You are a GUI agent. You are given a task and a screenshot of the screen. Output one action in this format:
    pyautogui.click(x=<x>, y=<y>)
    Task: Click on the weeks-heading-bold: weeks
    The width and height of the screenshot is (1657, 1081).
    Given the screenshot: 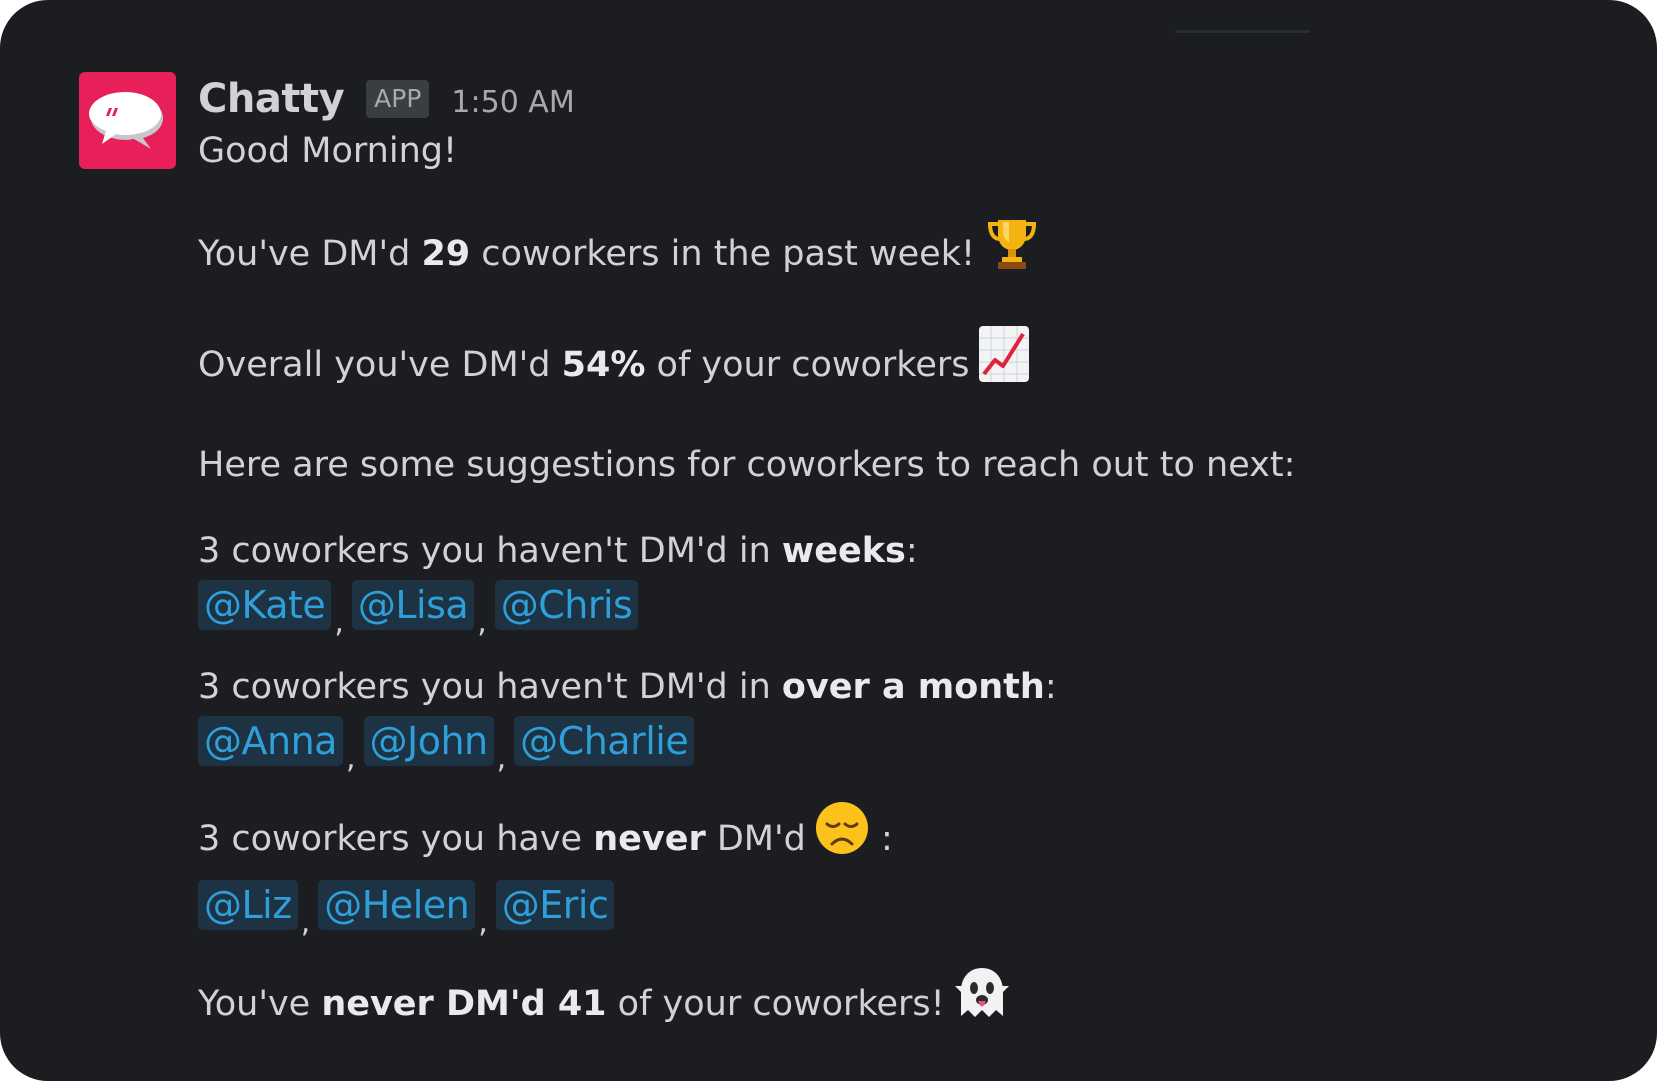 What is the action you would take?
    pyautogui.click(x=843, y=551)
    